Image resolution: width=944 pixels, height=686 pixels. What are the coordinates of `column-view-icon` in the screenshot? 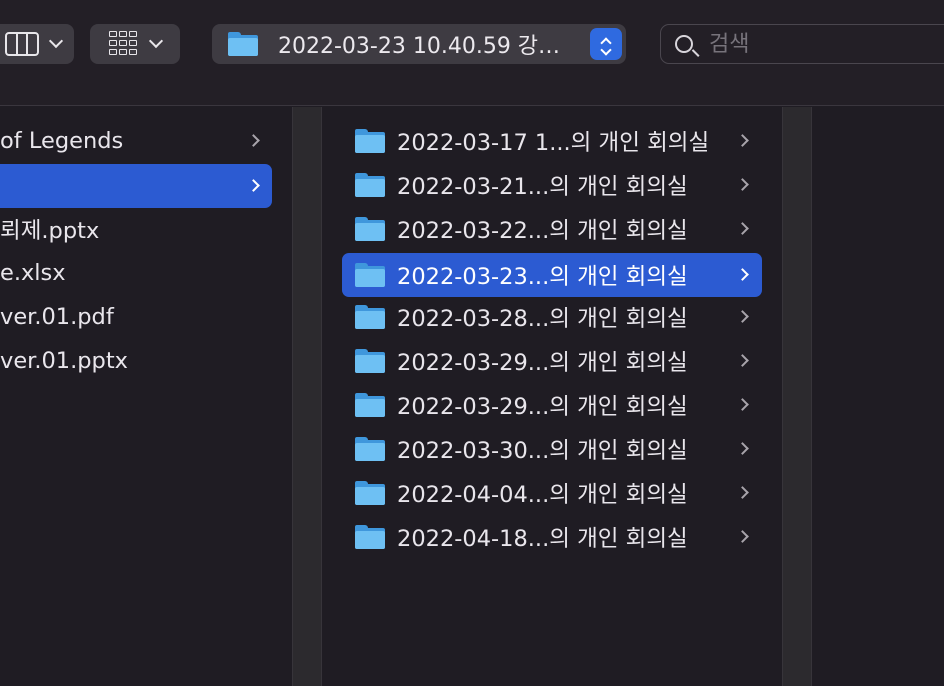 It's located at (22, 44).